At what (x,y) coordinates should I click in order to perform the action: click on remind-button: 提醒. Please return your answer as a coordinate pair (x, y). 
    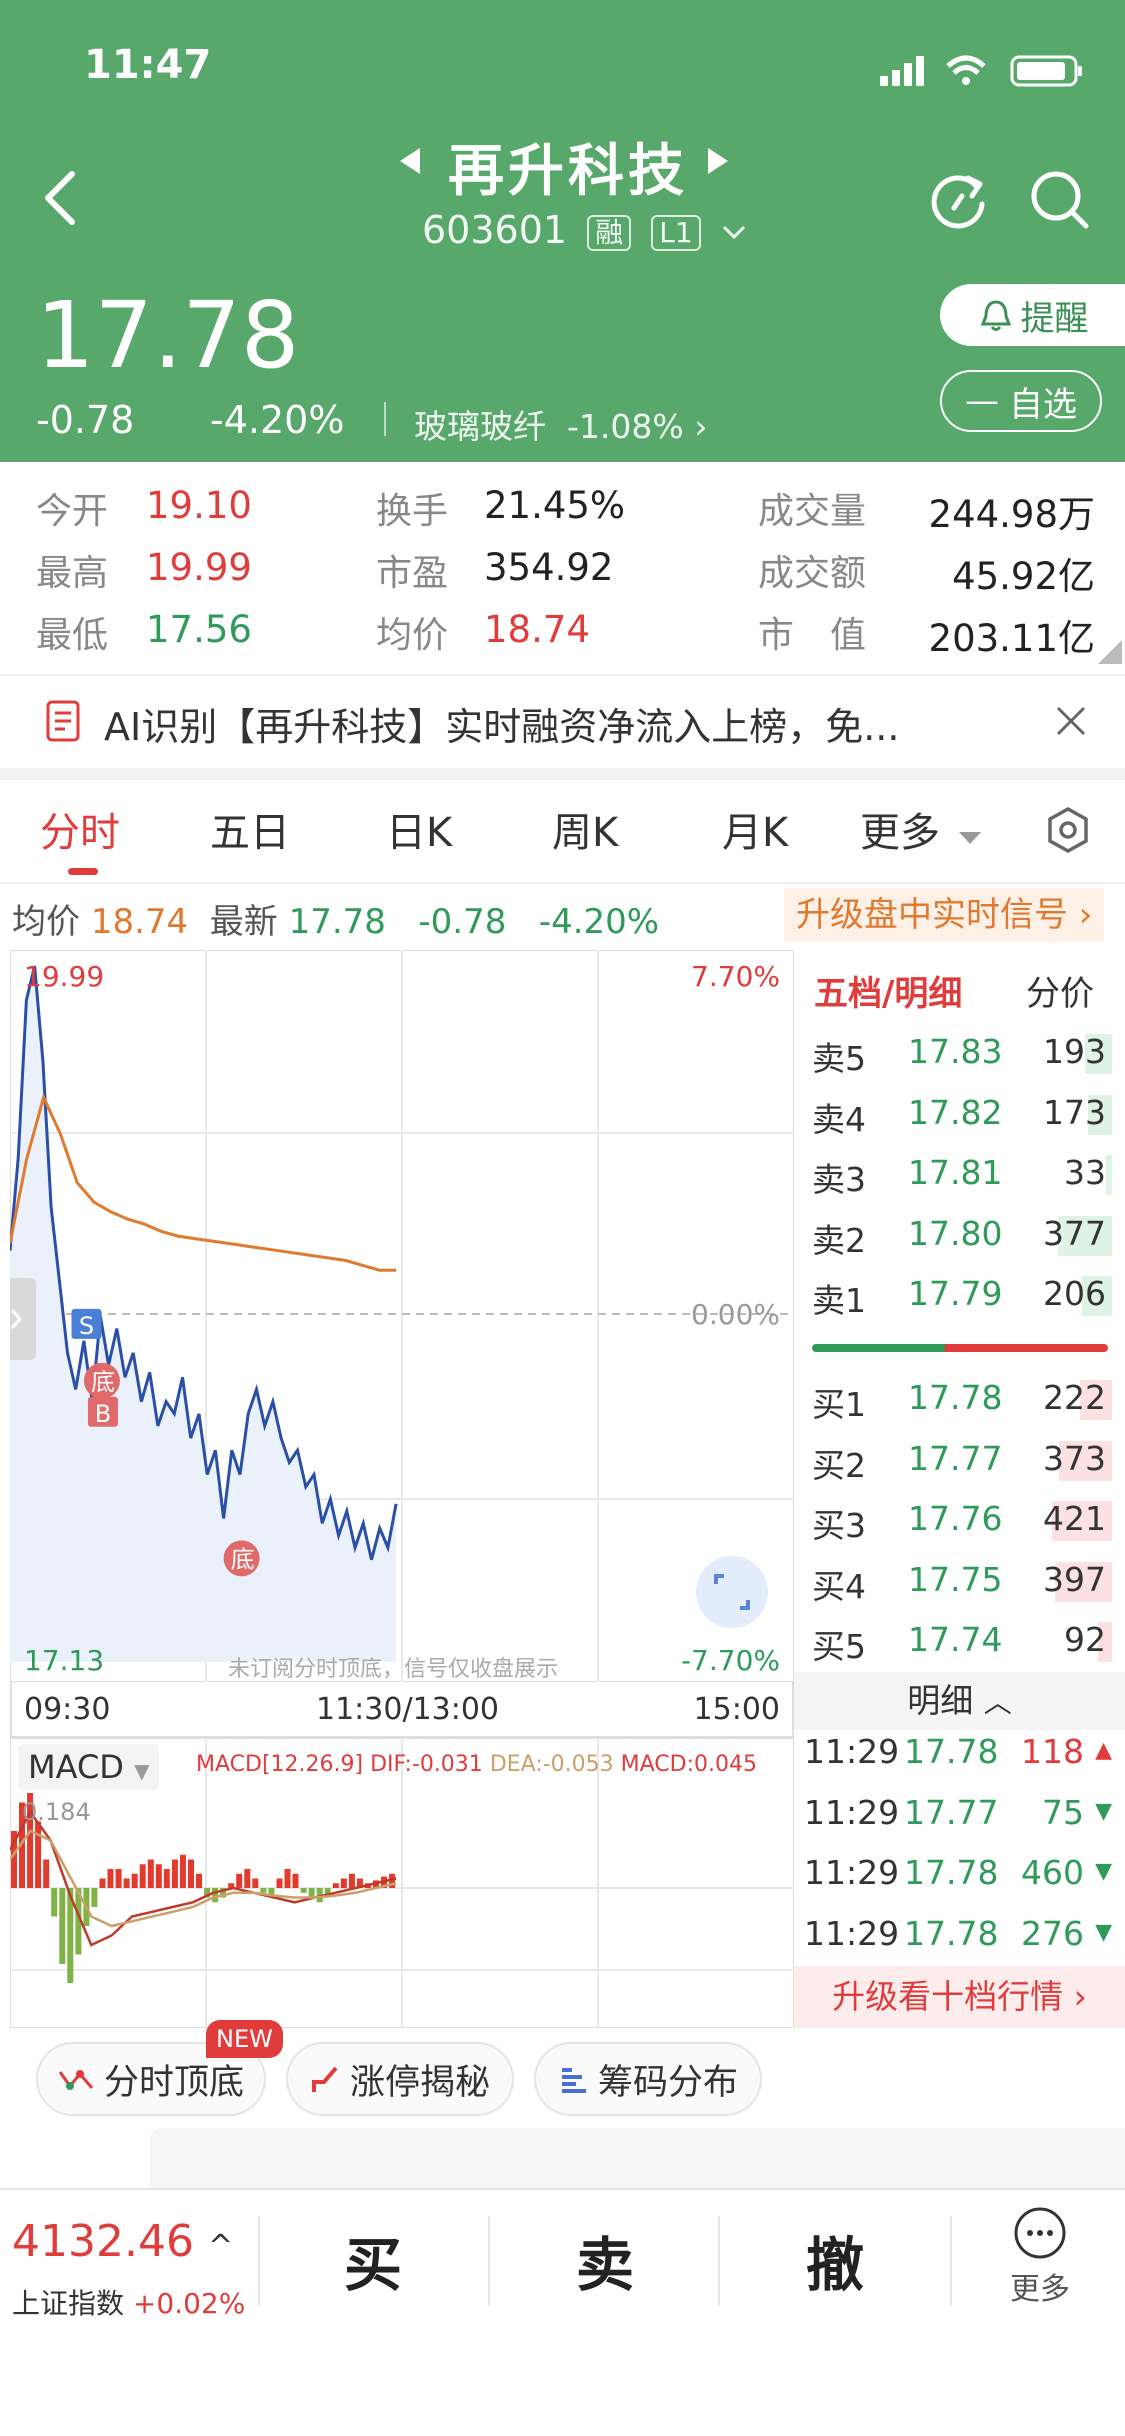
    Looking at the image, I should click on (1032, 315).